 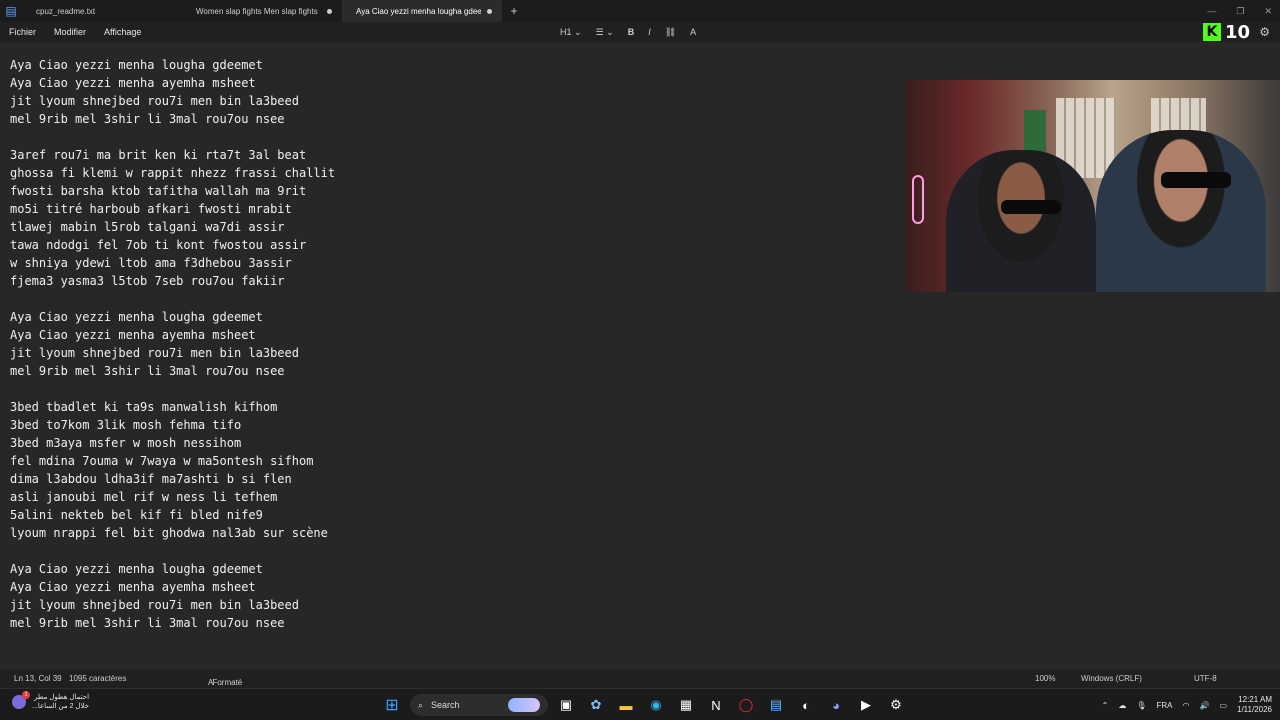 What do you see at coordinates (172, 425) in the screenshot?
I see `editor-line: 3bed to7kom 3lik mosh fehma tifo` at bounding box center [172, 425].